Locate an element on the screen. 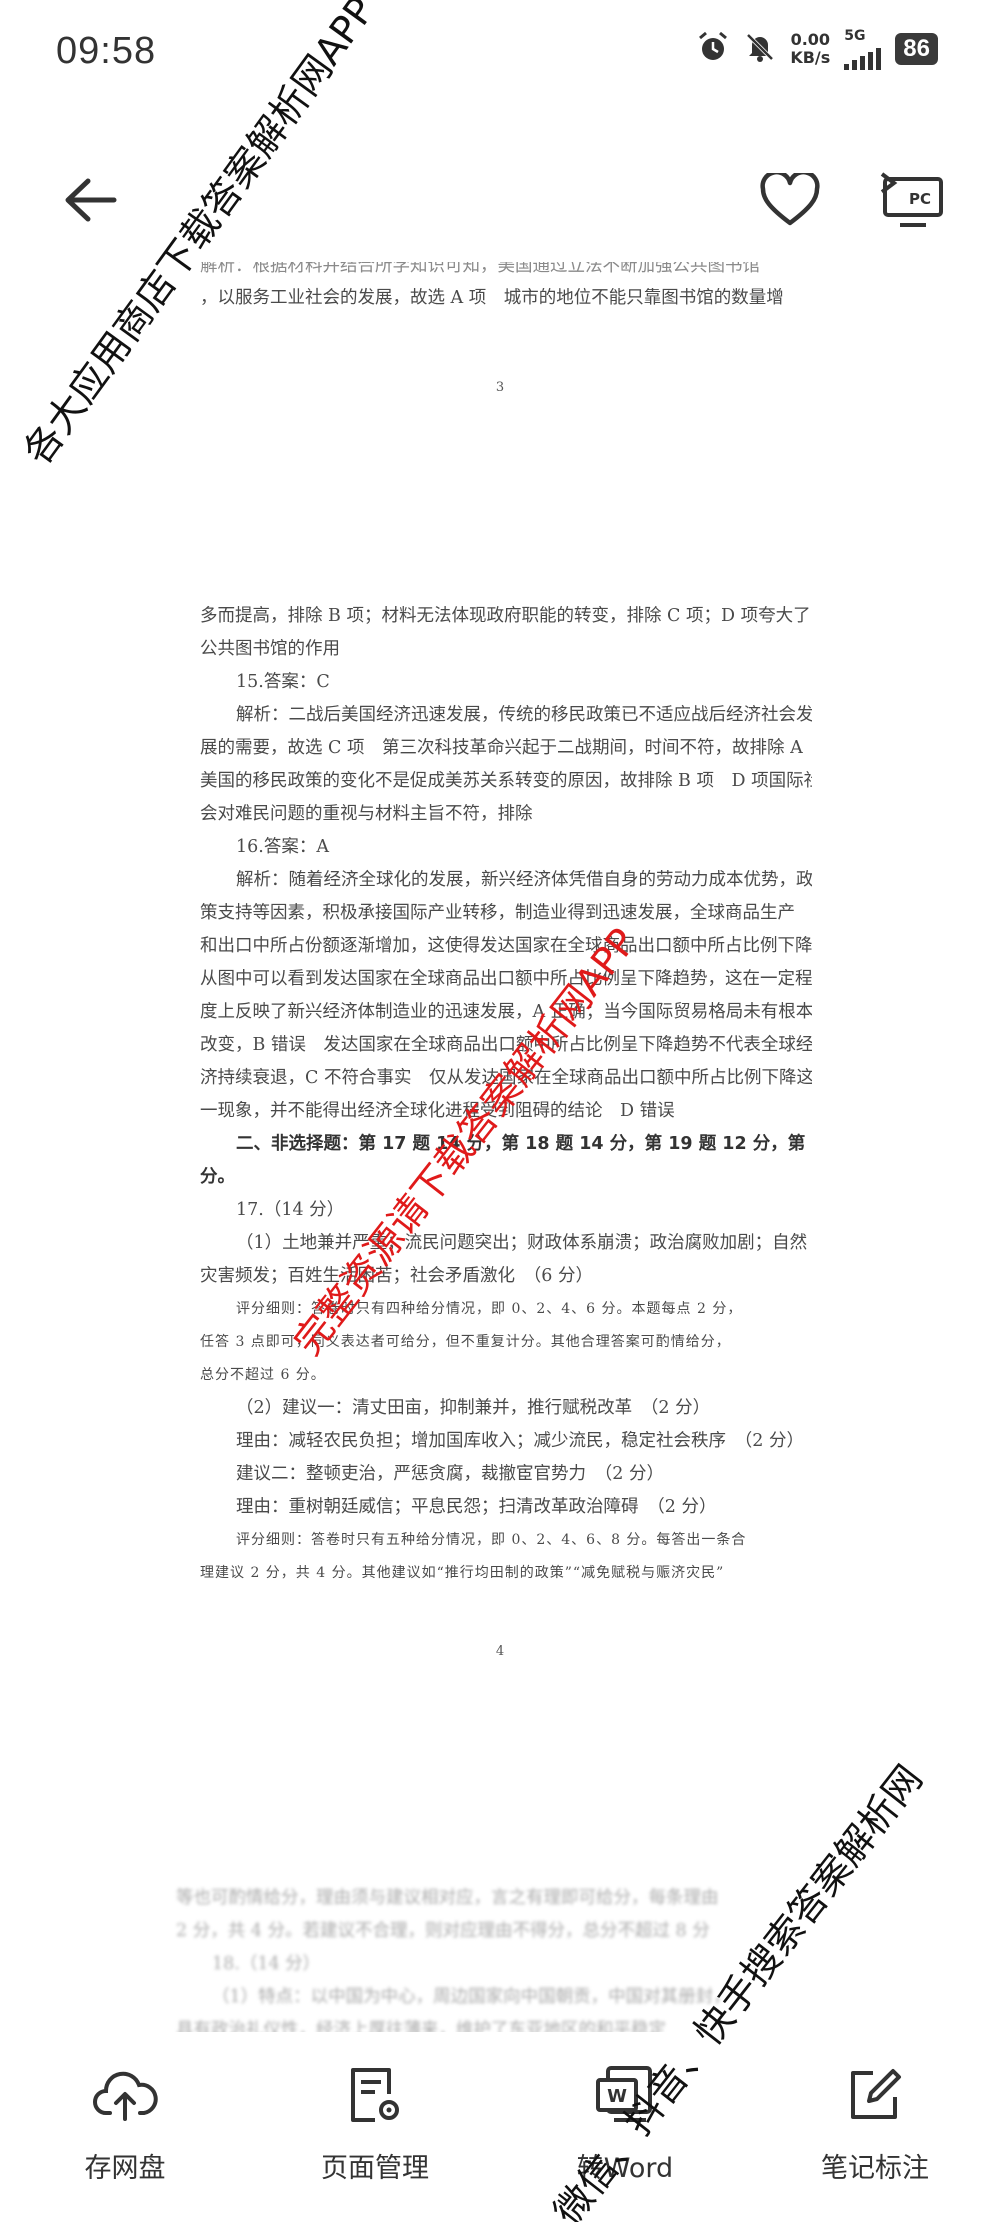  text-line: （1）土地兼并严重；流民问题突出；财政体系崩溃；政治腐败加剧；自然 is located at coordinates (522, 1243).